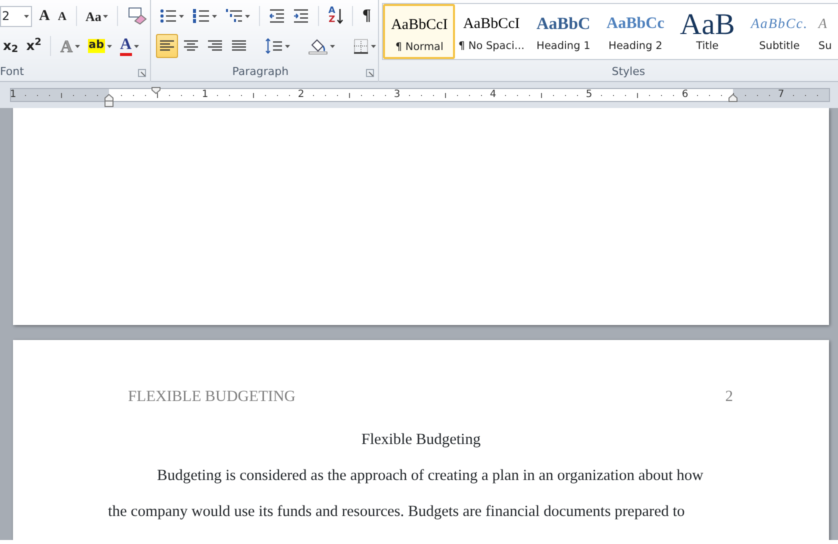 The width and height of the screenshot is (838, 544). Describe the element at coordinates (419, 31) in the screenshot. I see `style-item: AaBbCcI ¶ Normal` at that location.